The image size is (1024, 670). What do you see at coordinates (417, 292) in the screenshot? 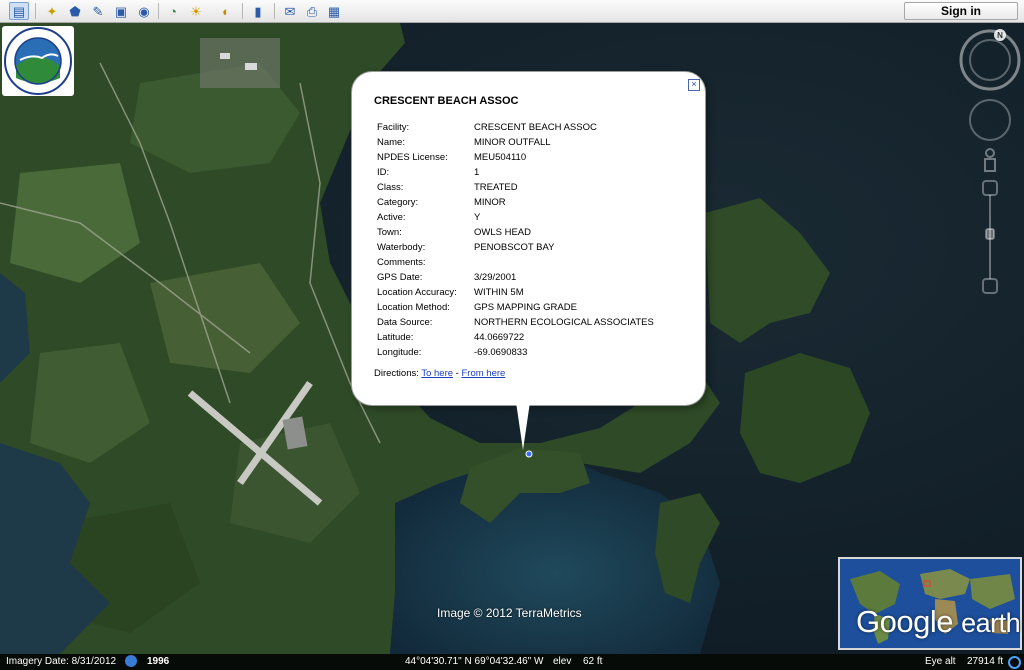
I see `info-label: Location Accuracy:` at bounding box center [417, 292].